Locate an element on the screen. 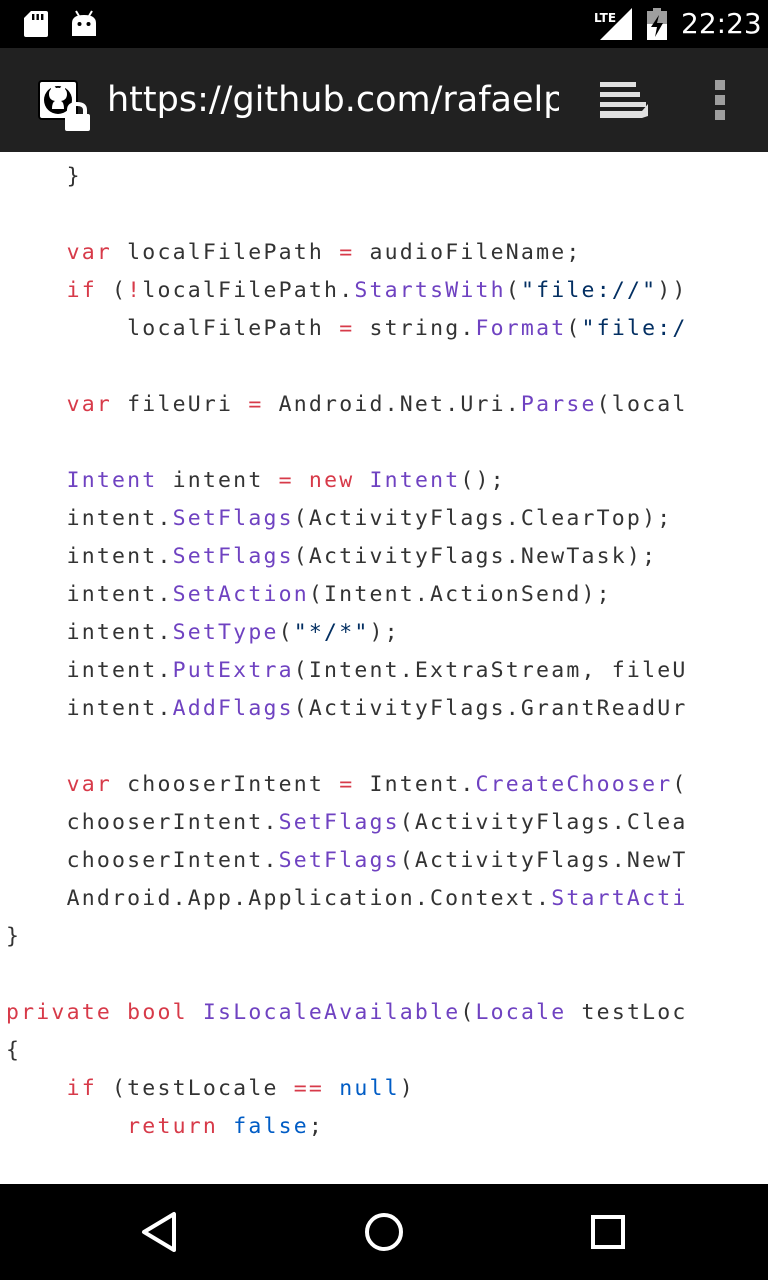  code-line: Intent intent = new Intent(); is located at coordinates (256, 481).